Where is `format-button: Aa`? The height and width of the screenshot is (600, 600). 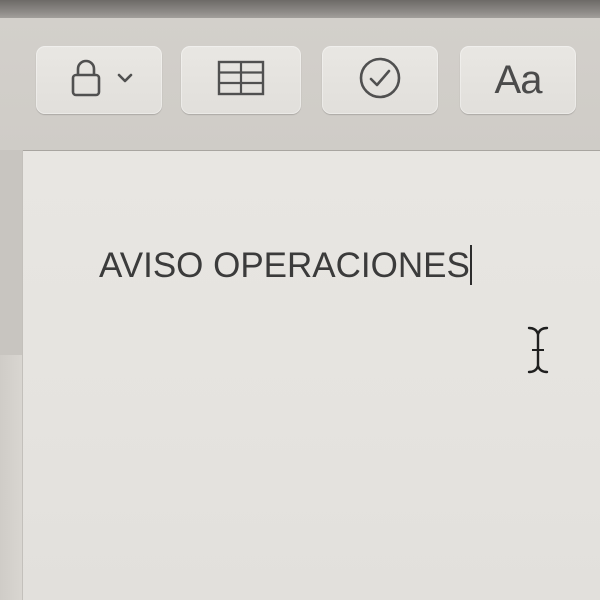 format-button: Aa is located at coordinates (518, 80).